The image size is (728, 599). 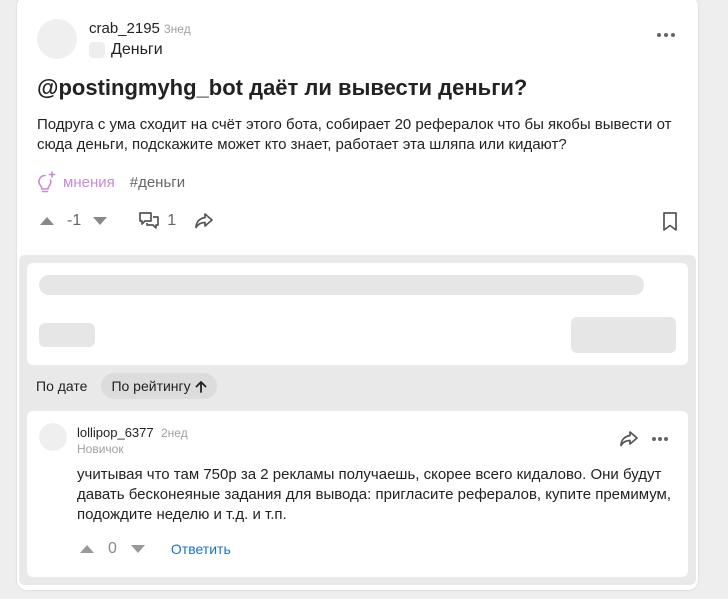 I want to click on composer-submit-placeholder, so click(x=623, y=335).